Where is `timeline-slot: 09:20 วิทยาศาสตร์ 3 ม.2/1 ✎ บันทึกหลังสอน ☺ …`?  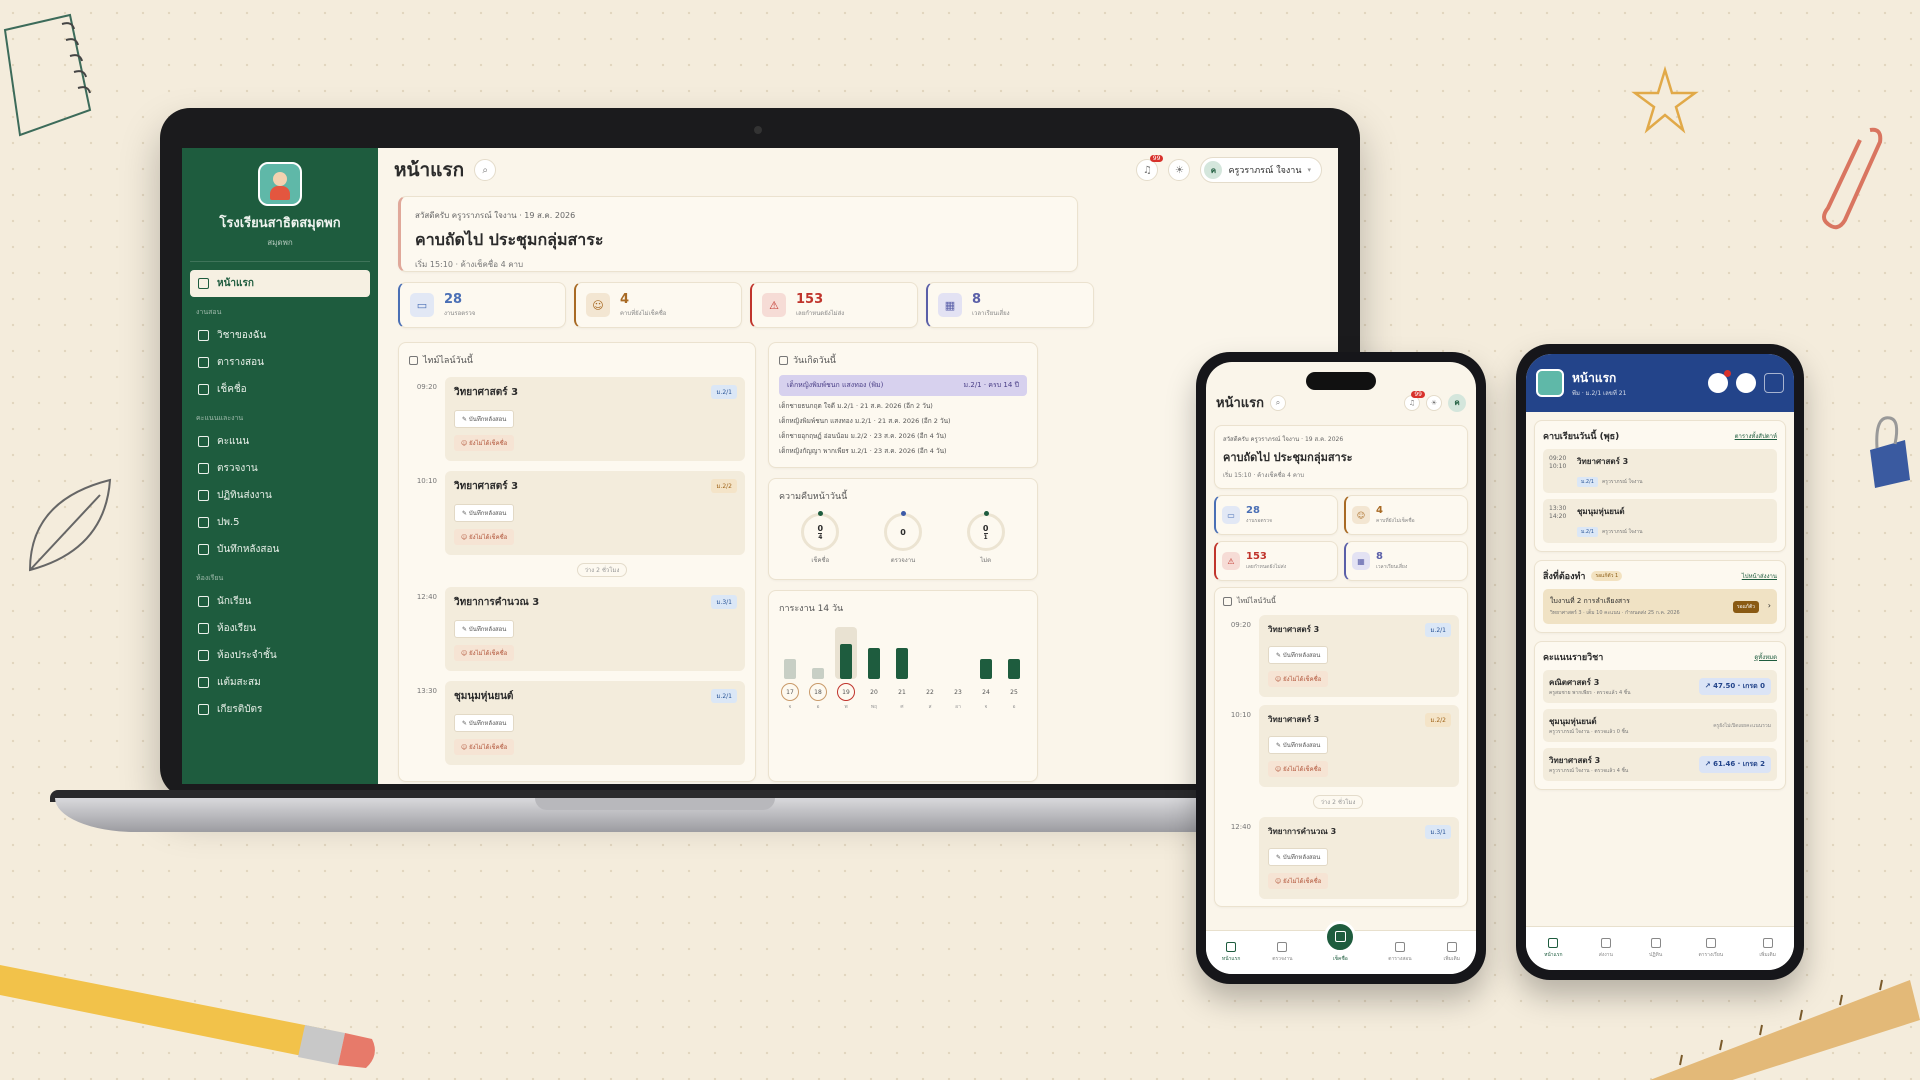 timeline-slot: 09:20 วิทยาศาสตร์ 3 ม.2/1 ✎ บันทึกหลังสอน ☺ … is located at coordinates (577, 419).